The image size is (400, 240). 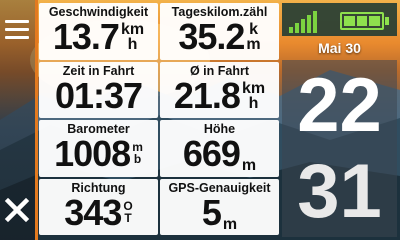 What do you see at coordinates (207, 95) in the screenshot?
I see `field-value: 21.8` at bounding box center [207, 95].